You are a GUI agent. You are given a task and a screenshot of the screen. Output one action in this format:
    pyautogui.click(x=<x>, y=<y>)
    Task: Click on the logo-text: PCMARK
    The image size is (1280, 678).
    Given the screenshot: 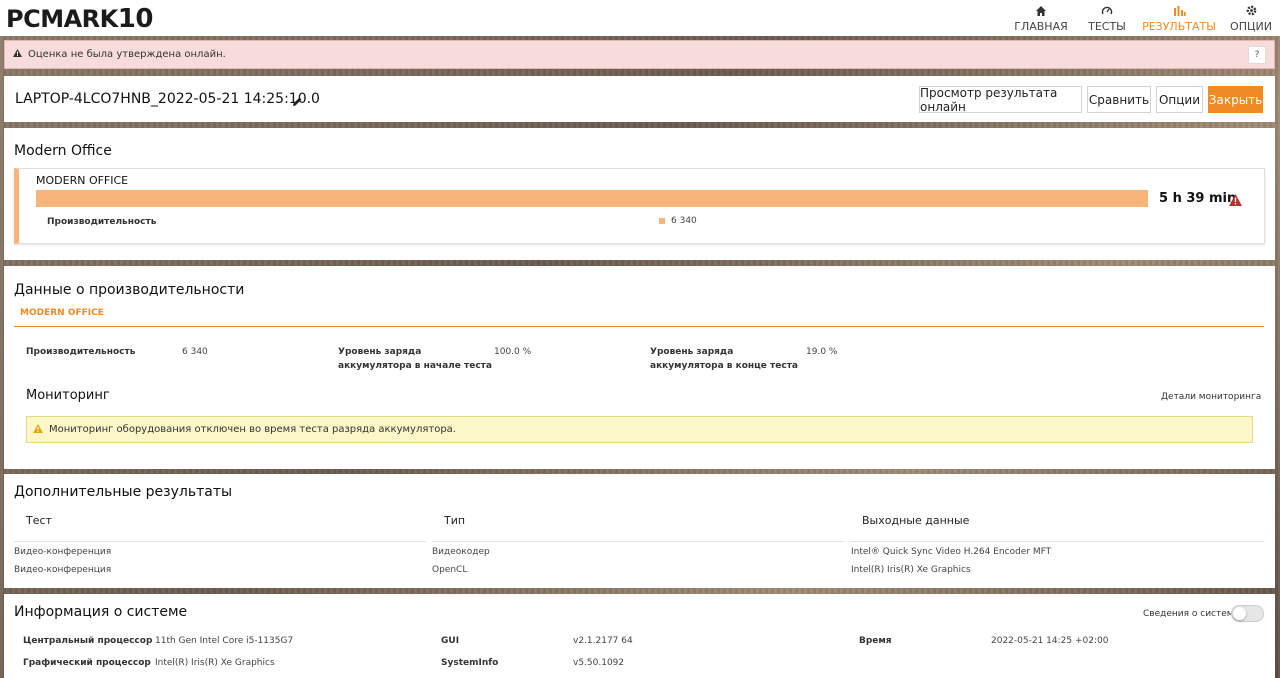 What is the action you would take?
    pyautogui.click(x=62, y=19)
    